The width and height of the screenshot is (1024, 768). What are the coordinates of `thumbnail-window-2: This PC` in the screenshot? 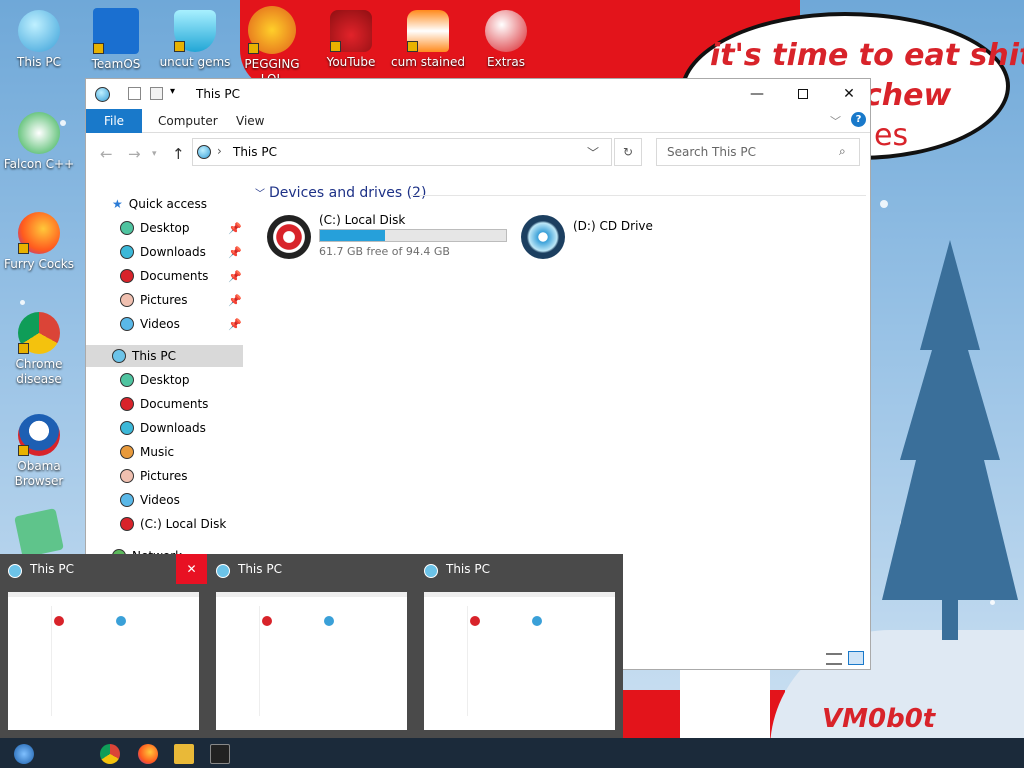 It's located at (312, 646).